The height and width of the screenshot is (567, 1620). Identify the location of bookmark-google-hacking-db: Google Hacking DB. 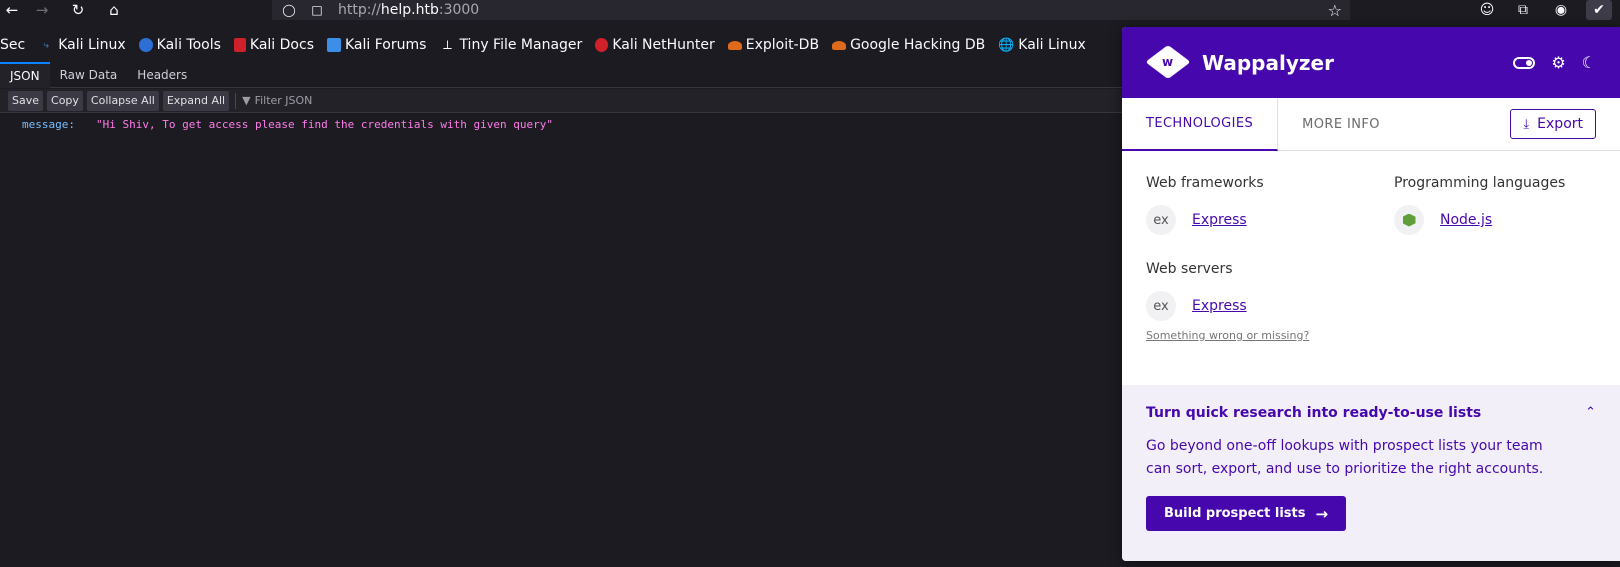
(908, 45).